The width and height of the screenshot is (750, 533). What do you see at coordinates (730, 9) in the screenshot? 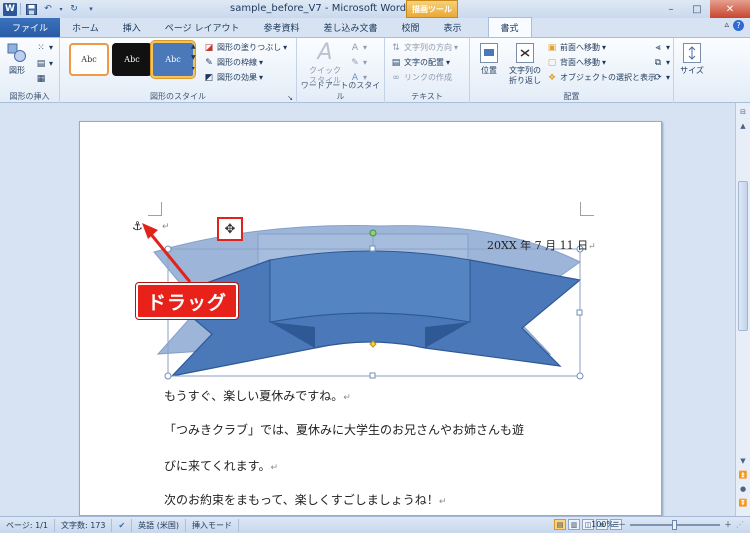
I see `close-button: ✕` at bounding box center [730, 9].